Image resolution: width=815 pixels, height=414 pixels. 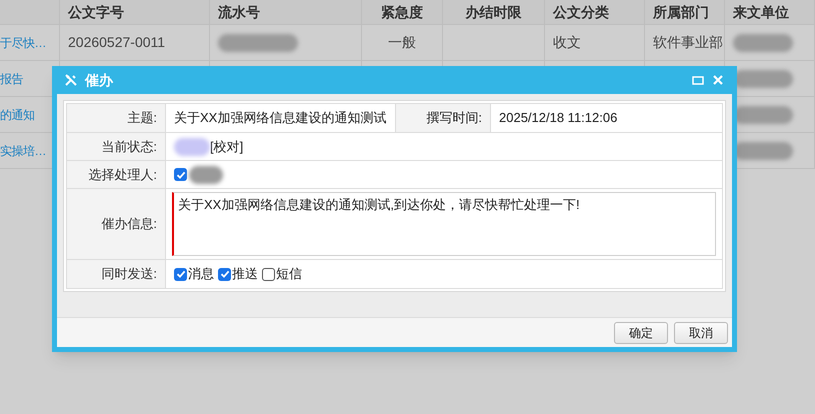 What do you see at coordinates (701, 333) in the screenshot?
I see `dialog-button: 取消` at bounding box center [701, 333].